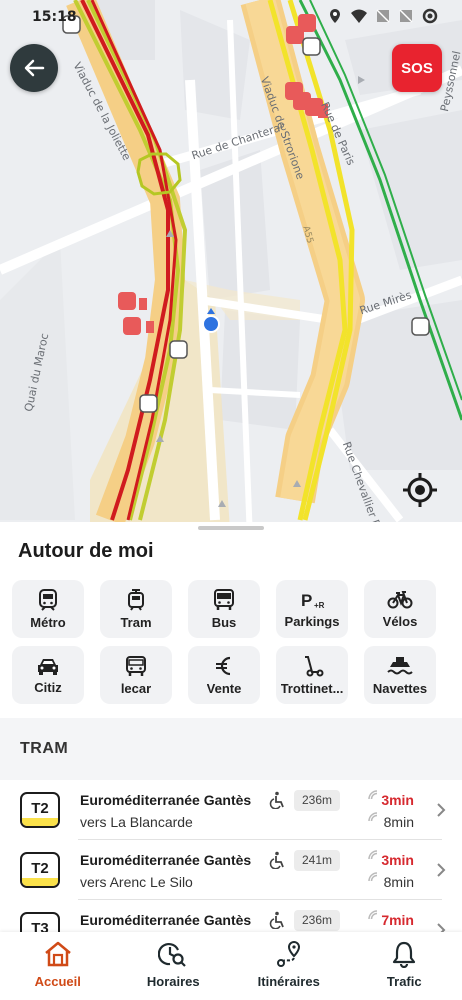  Describe the element at coordinates (224, 688) in the screenshot. I see `category-label: Vente` at that location.